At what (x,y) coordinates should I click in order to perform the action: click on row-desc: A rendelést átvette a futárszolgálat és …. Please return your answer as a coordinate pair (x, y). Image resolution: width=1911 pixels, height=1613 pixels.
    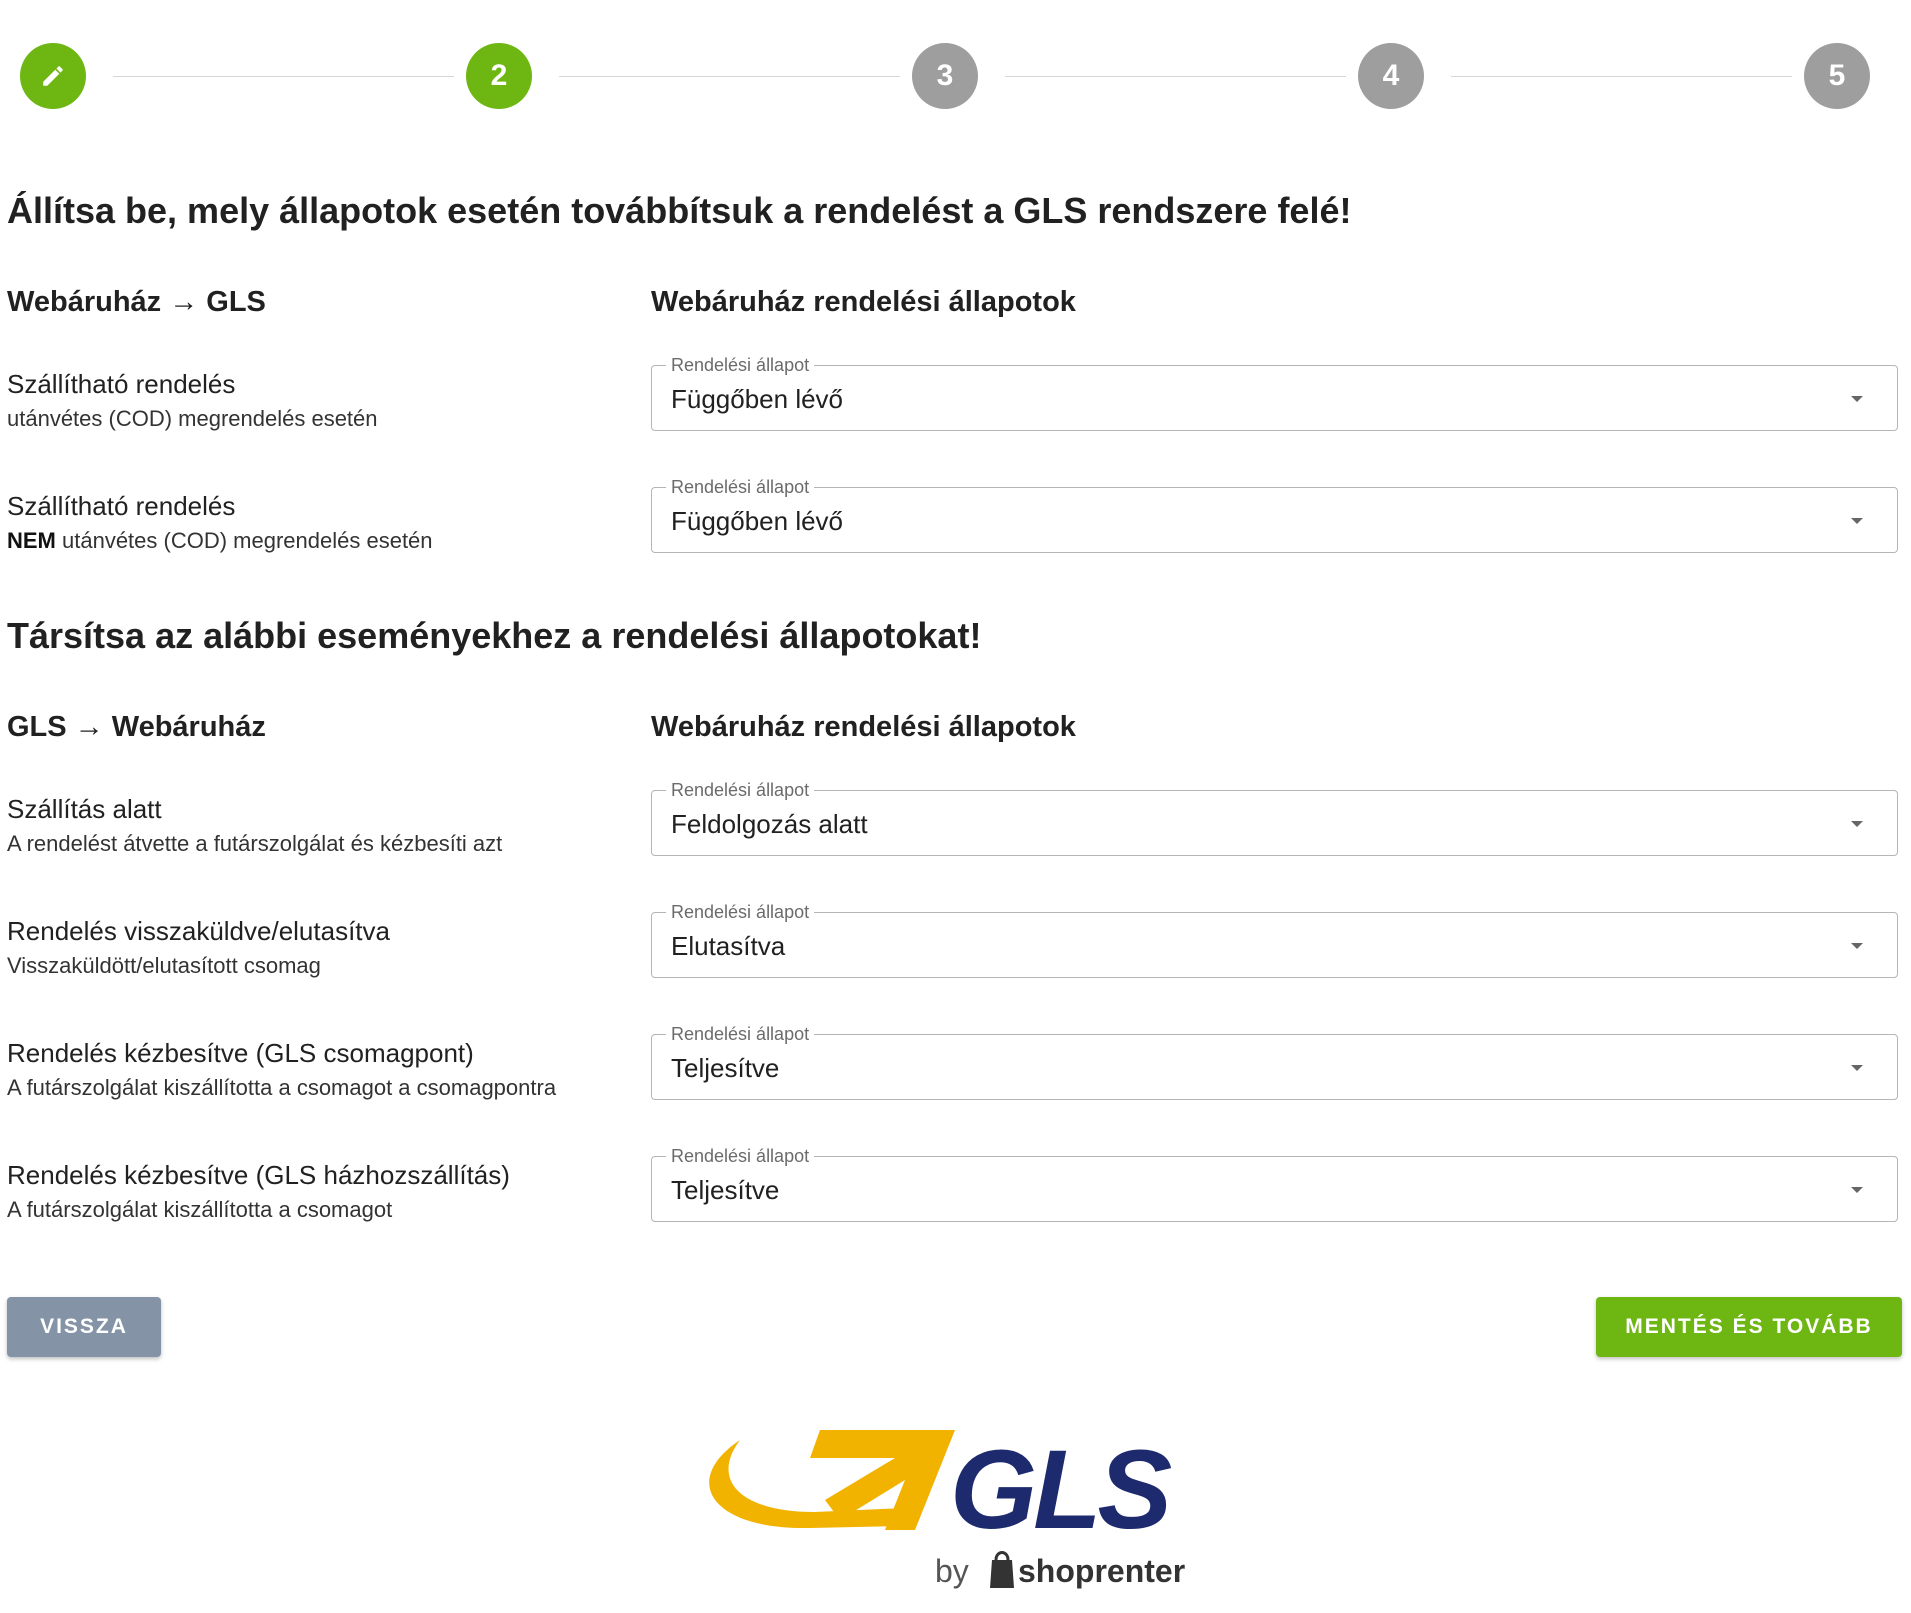
    Looking at the image, I should click on (255, 843).